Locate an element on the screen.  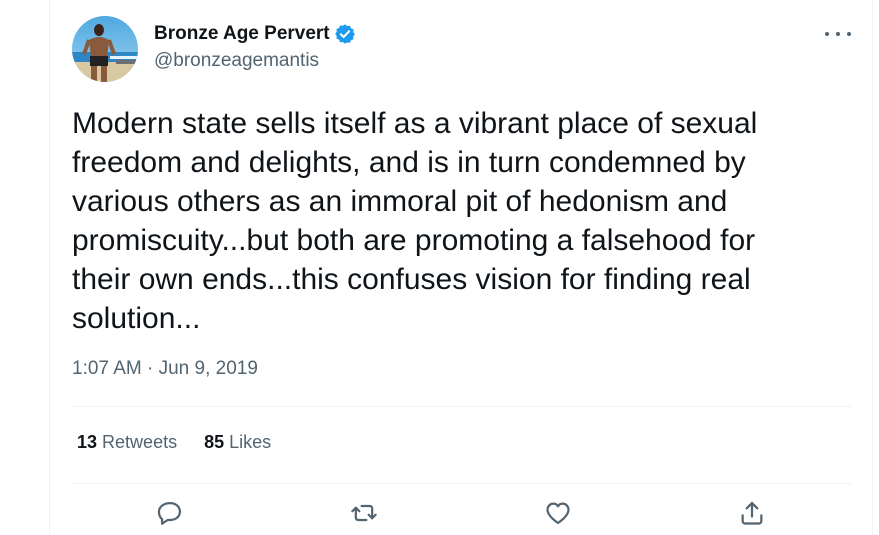
frame-border-right is located at coordinates (872, 267).